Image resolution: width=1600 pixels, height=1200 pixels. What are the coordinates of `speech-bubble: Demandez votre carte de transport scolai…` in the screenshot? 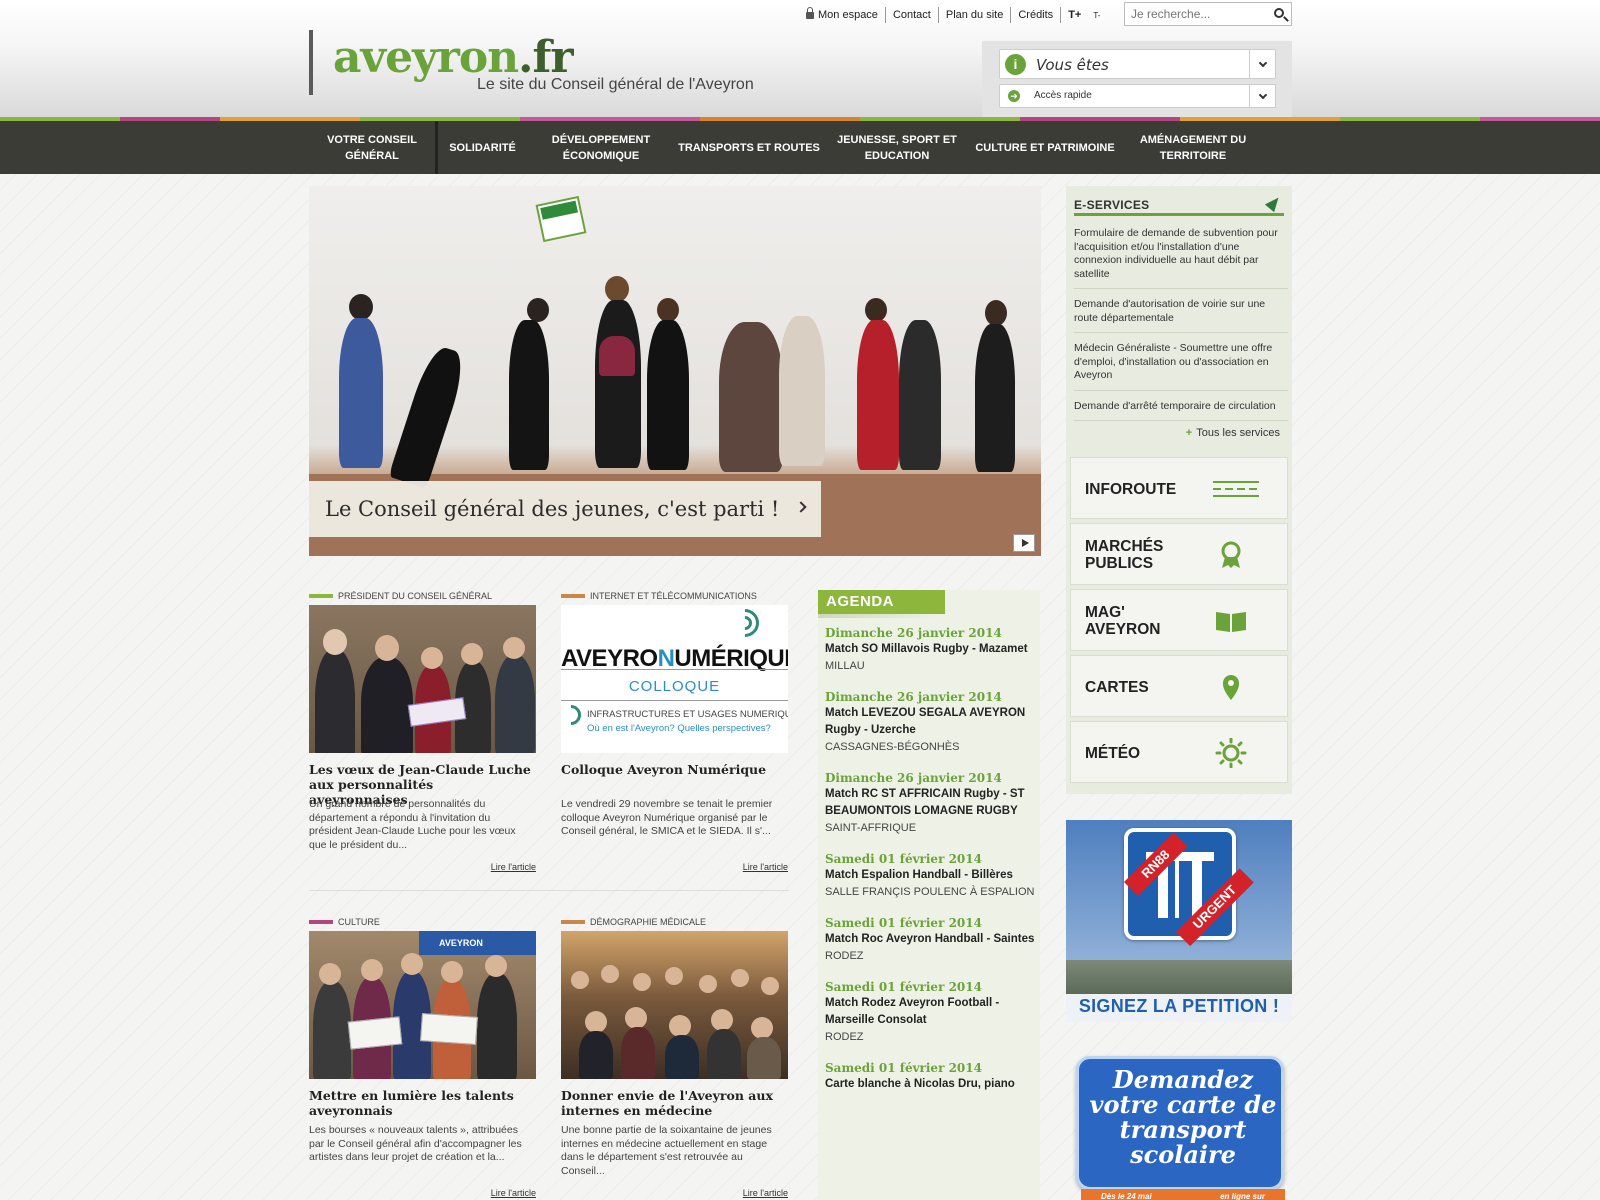 It's located at (1180, 1128).